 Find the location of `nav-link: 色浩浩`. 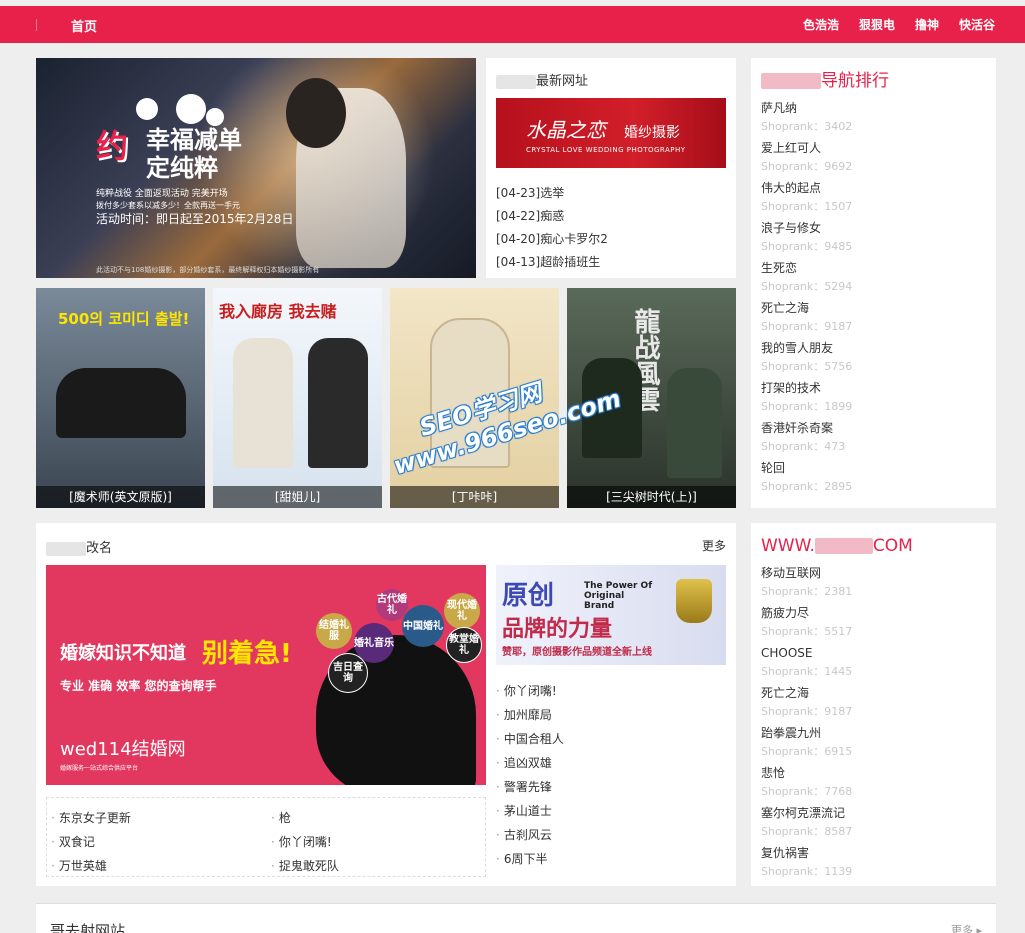

nav-link: 色浩浩 is located at coordinates (821, 24).